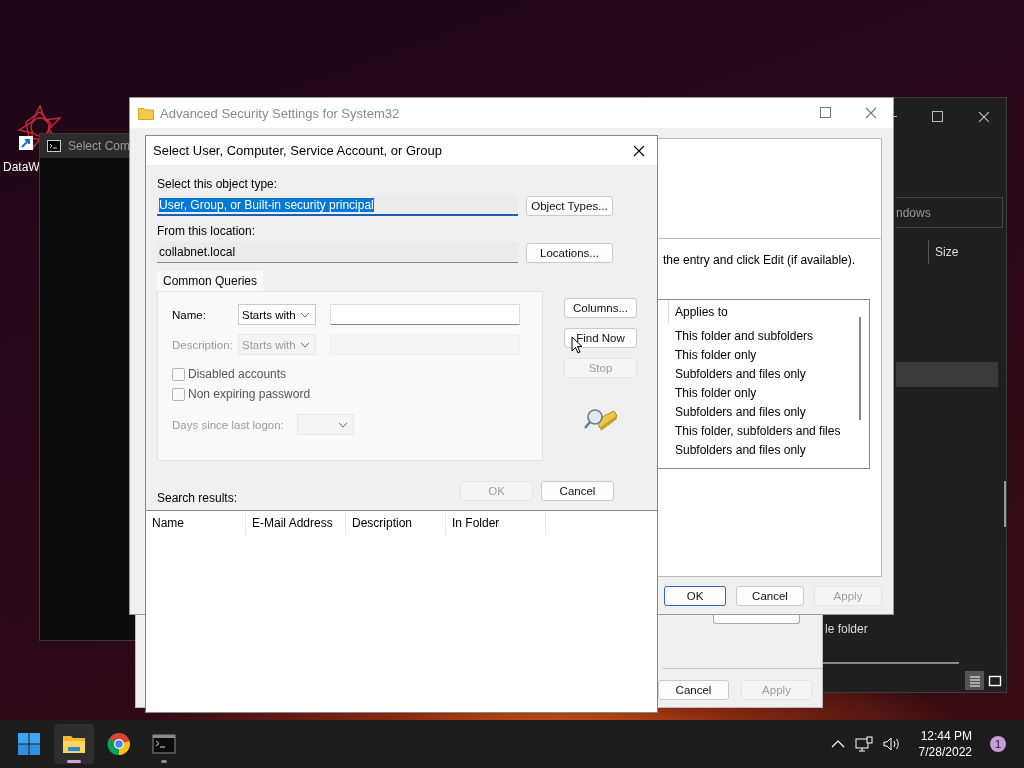 The height and width of the screenshot is (768, 1024). I want to click on field-label: Description:, so click(203, 344).